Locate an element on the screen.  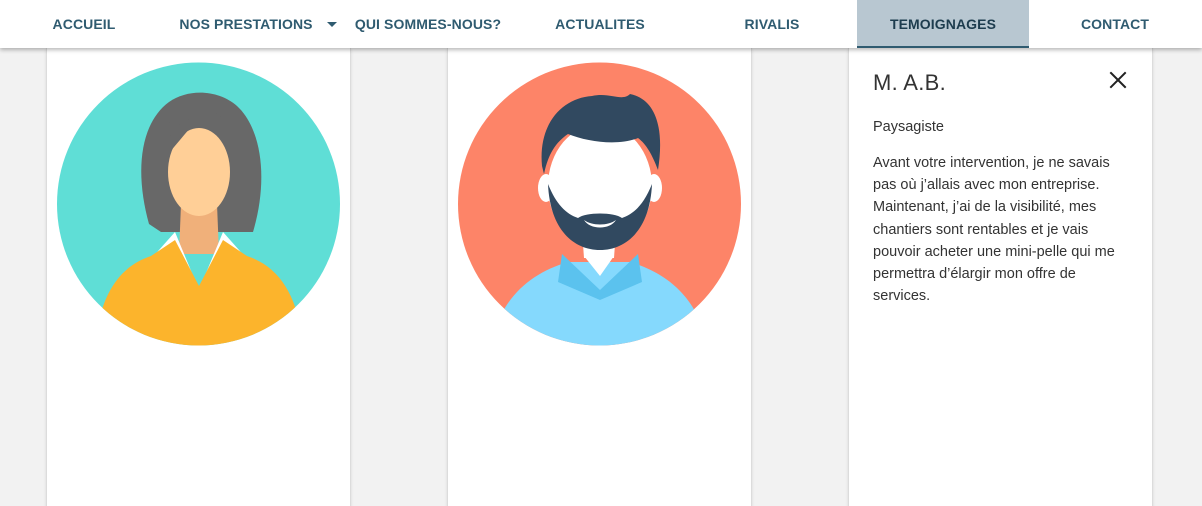
nav-item-label: CONTACT is located at coordinates (1115, 24).